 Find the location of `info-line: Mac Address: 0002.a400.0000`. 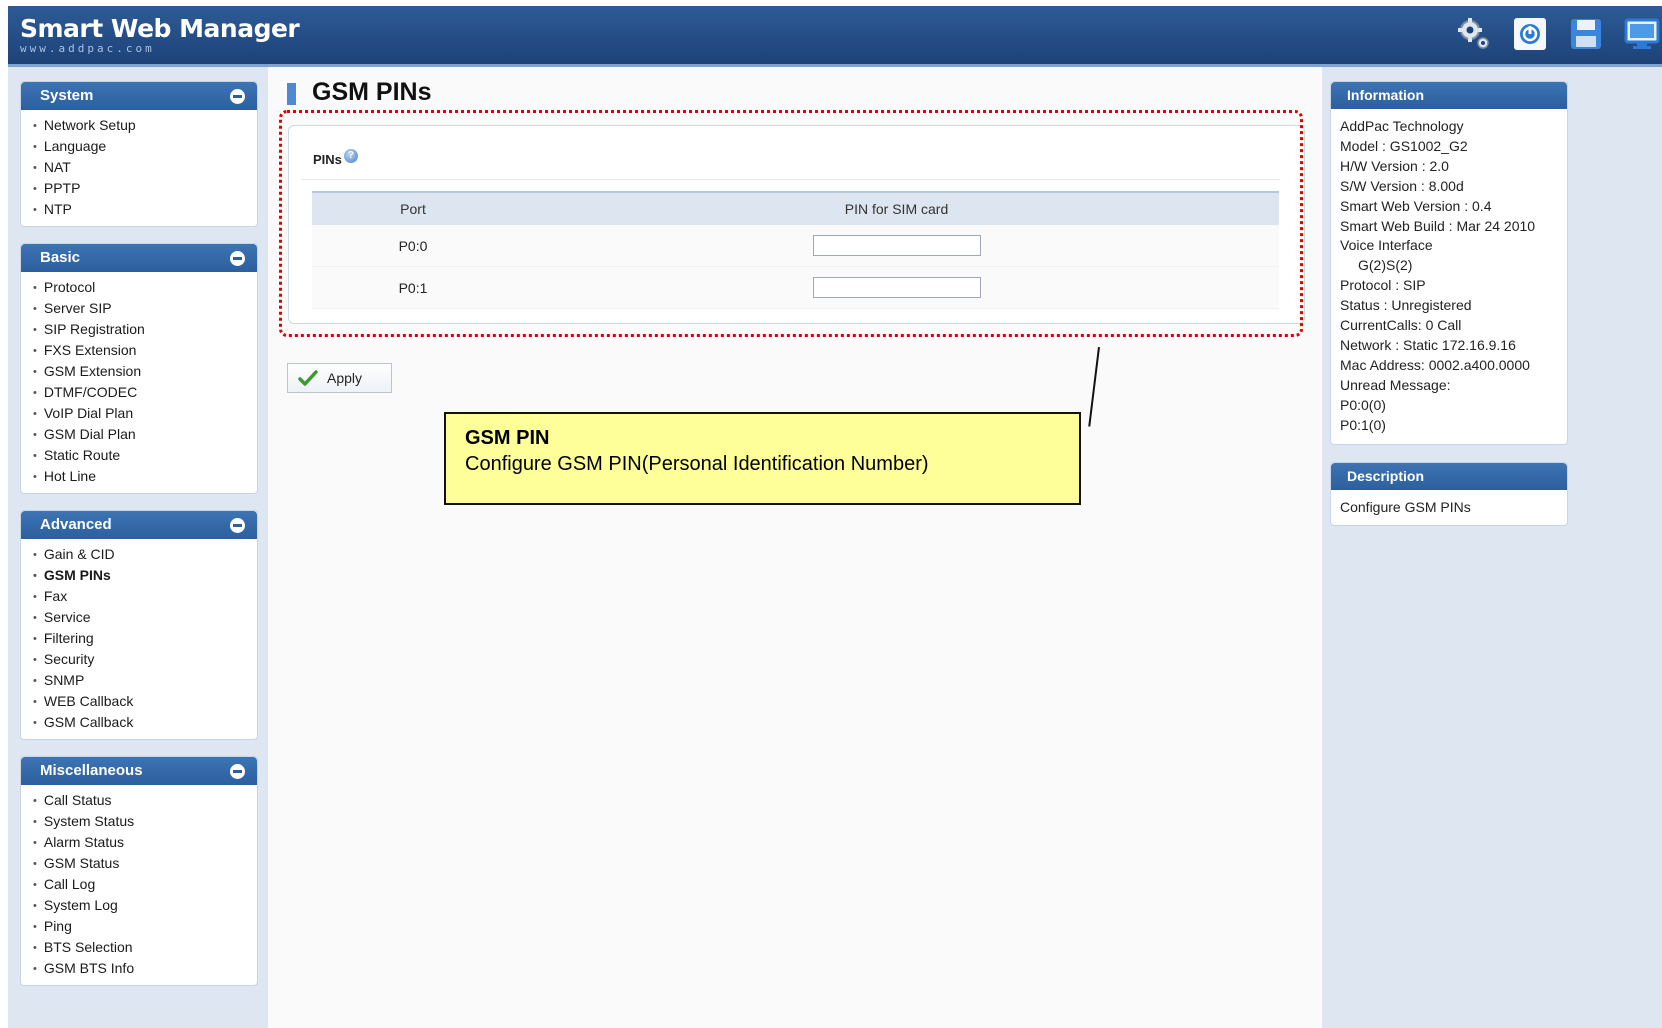

info-line: Mac Address: 0002.a400.0000 is located at coordinates (1435, 364).